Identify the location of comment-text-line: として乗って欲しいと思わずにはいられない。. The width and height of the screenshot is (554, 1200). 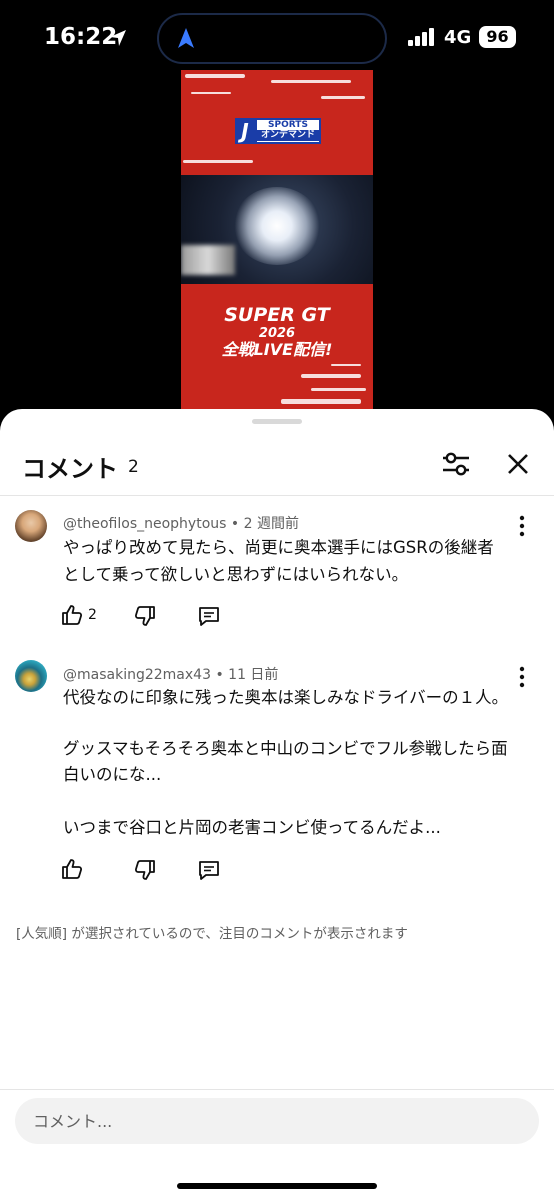
(236, 574).